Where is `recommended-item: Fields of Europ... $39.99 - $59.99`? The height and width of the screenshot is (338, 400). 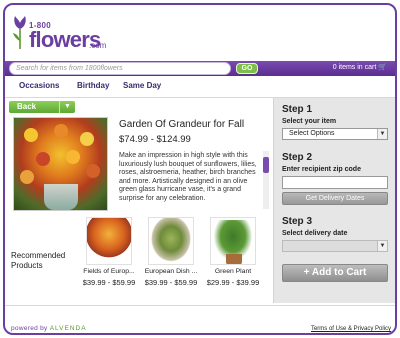
recommended-item: Fields of Europ... $39.99 - $59.99 is located at coordinates (109, 252).